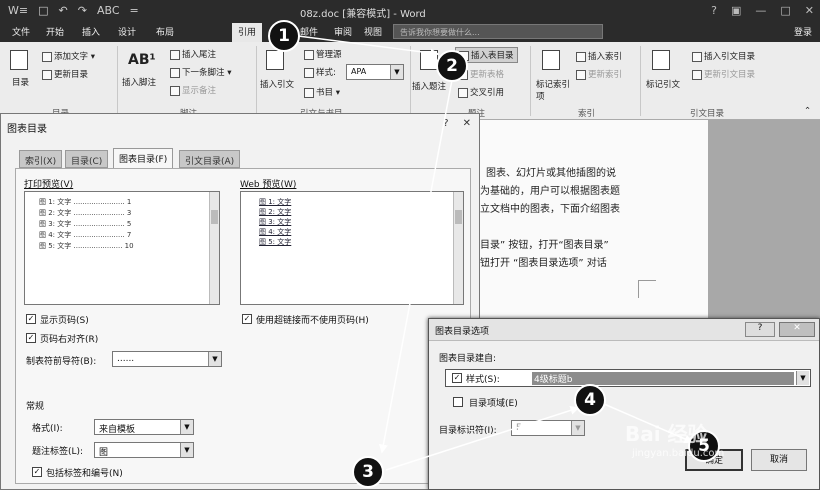 The image size is (820, 490). Describe the element at coordinates (129, 224) in the screenshot. I see `entry-page: 5` at that location.